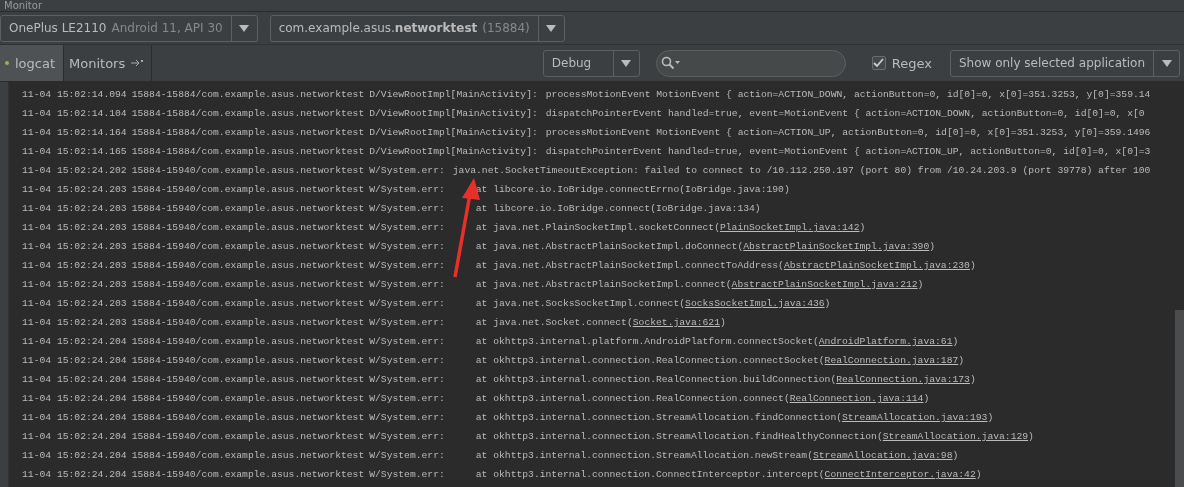  Describe the element at coordinates (1179, 398) in the screenshot. I see `scrollbar-thumb` at that location.